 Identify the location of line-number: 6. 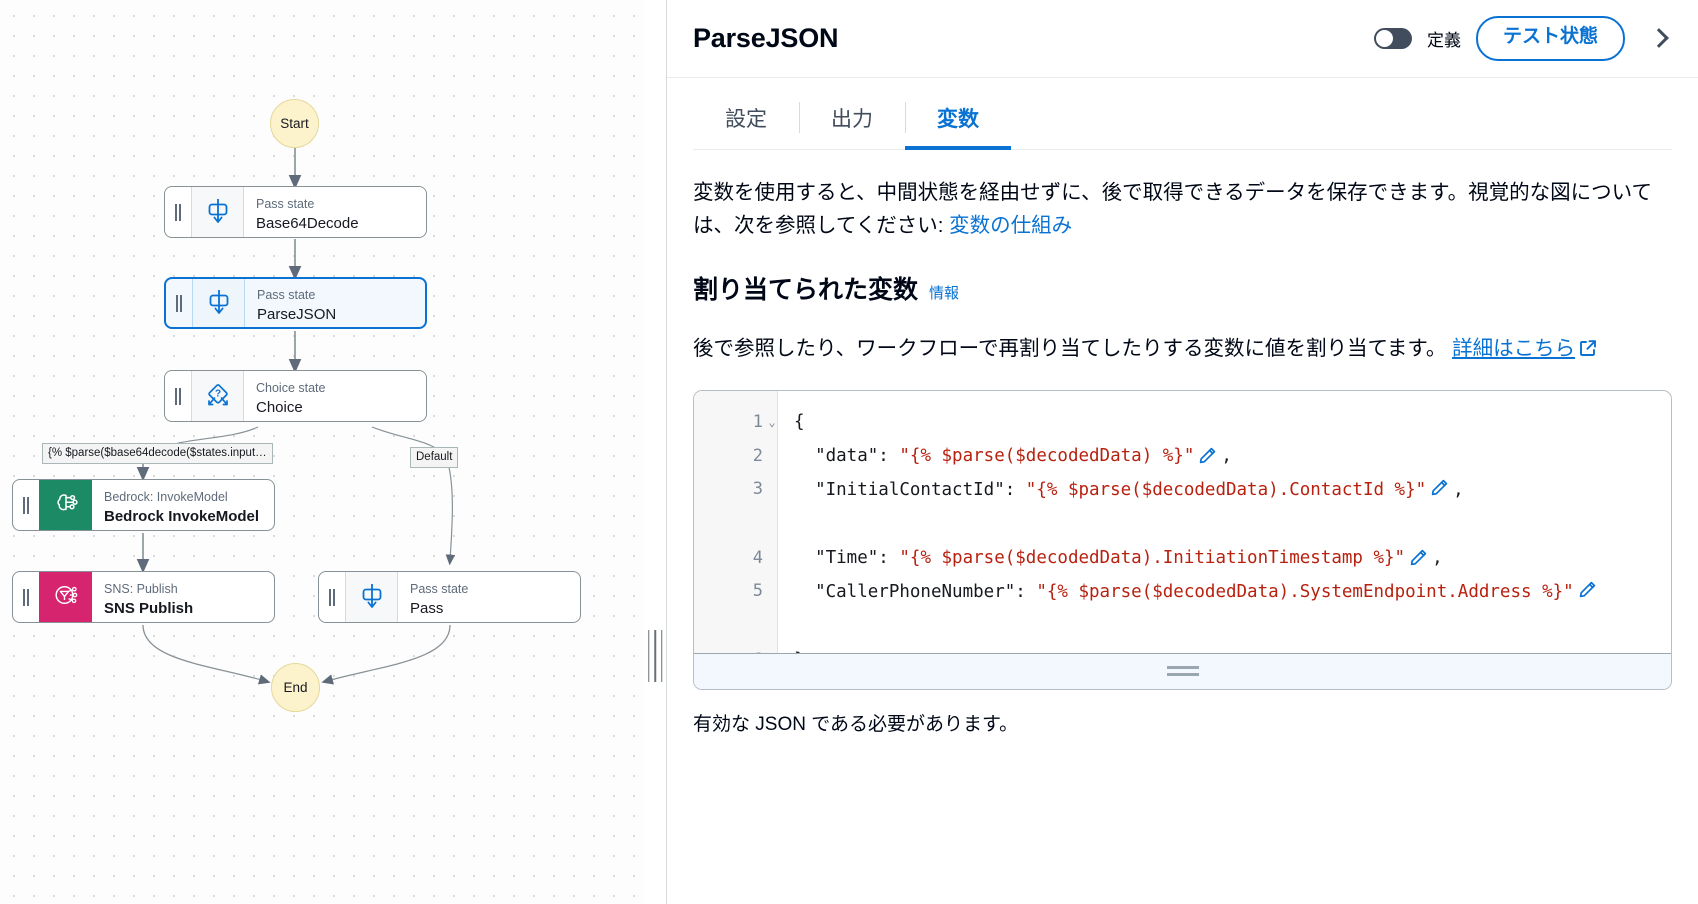
(735, 648).